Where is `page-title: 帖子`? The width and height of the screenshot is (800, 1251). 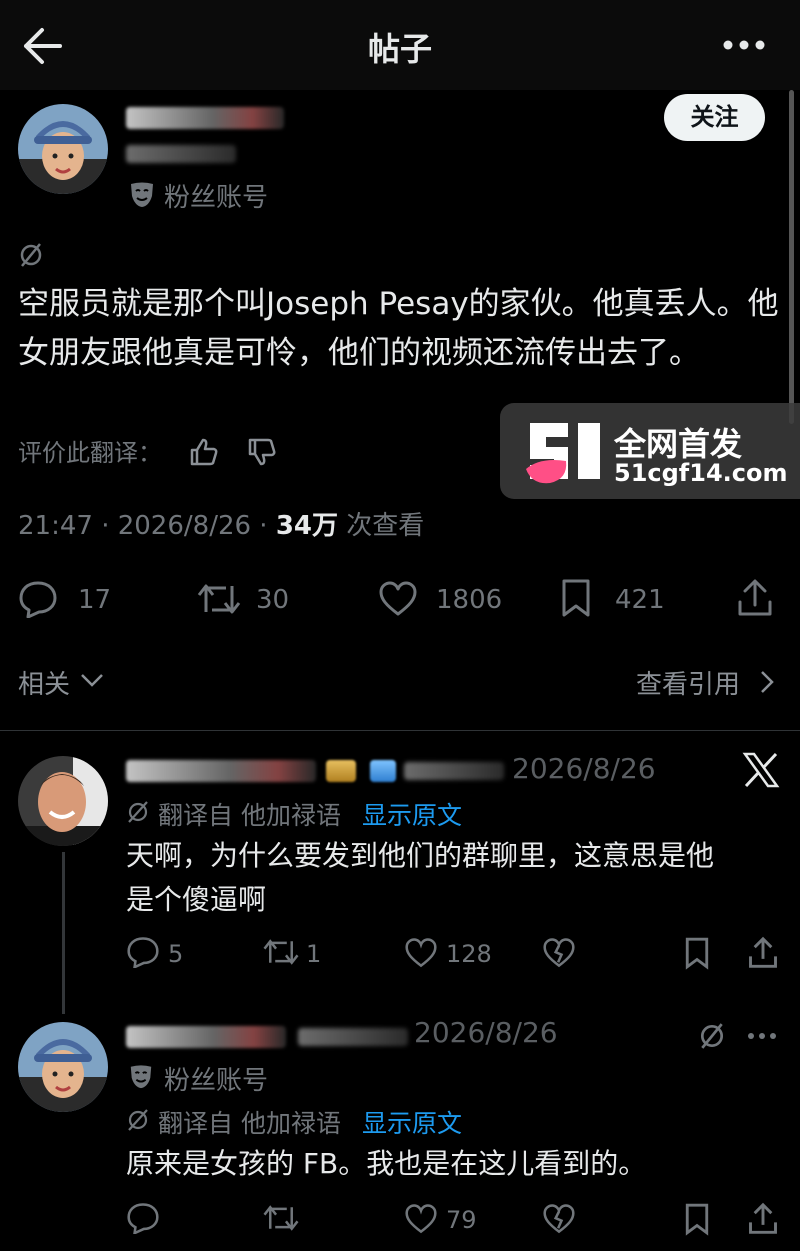 page-title: 帖子 is located at coordinates (399, 49).